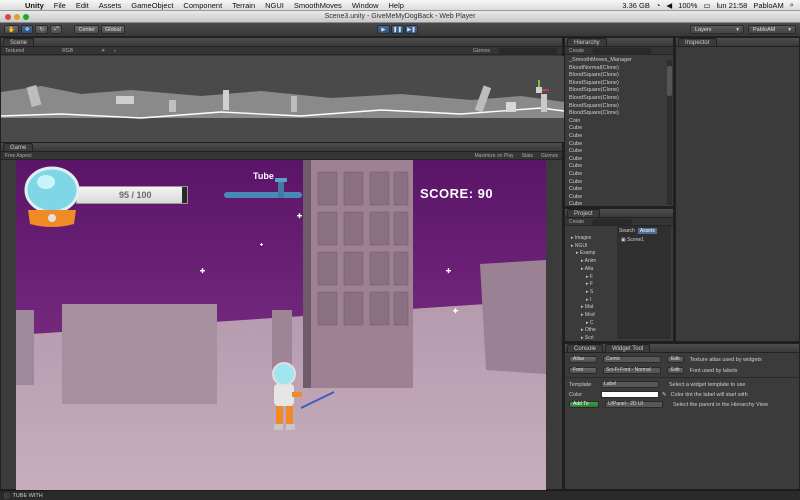 The width and height of the screenshot is (800, 500). Describe the element at coordinates (644, 240) in the screenshot. I see `asset-item: ▣ Scene1` at that location.